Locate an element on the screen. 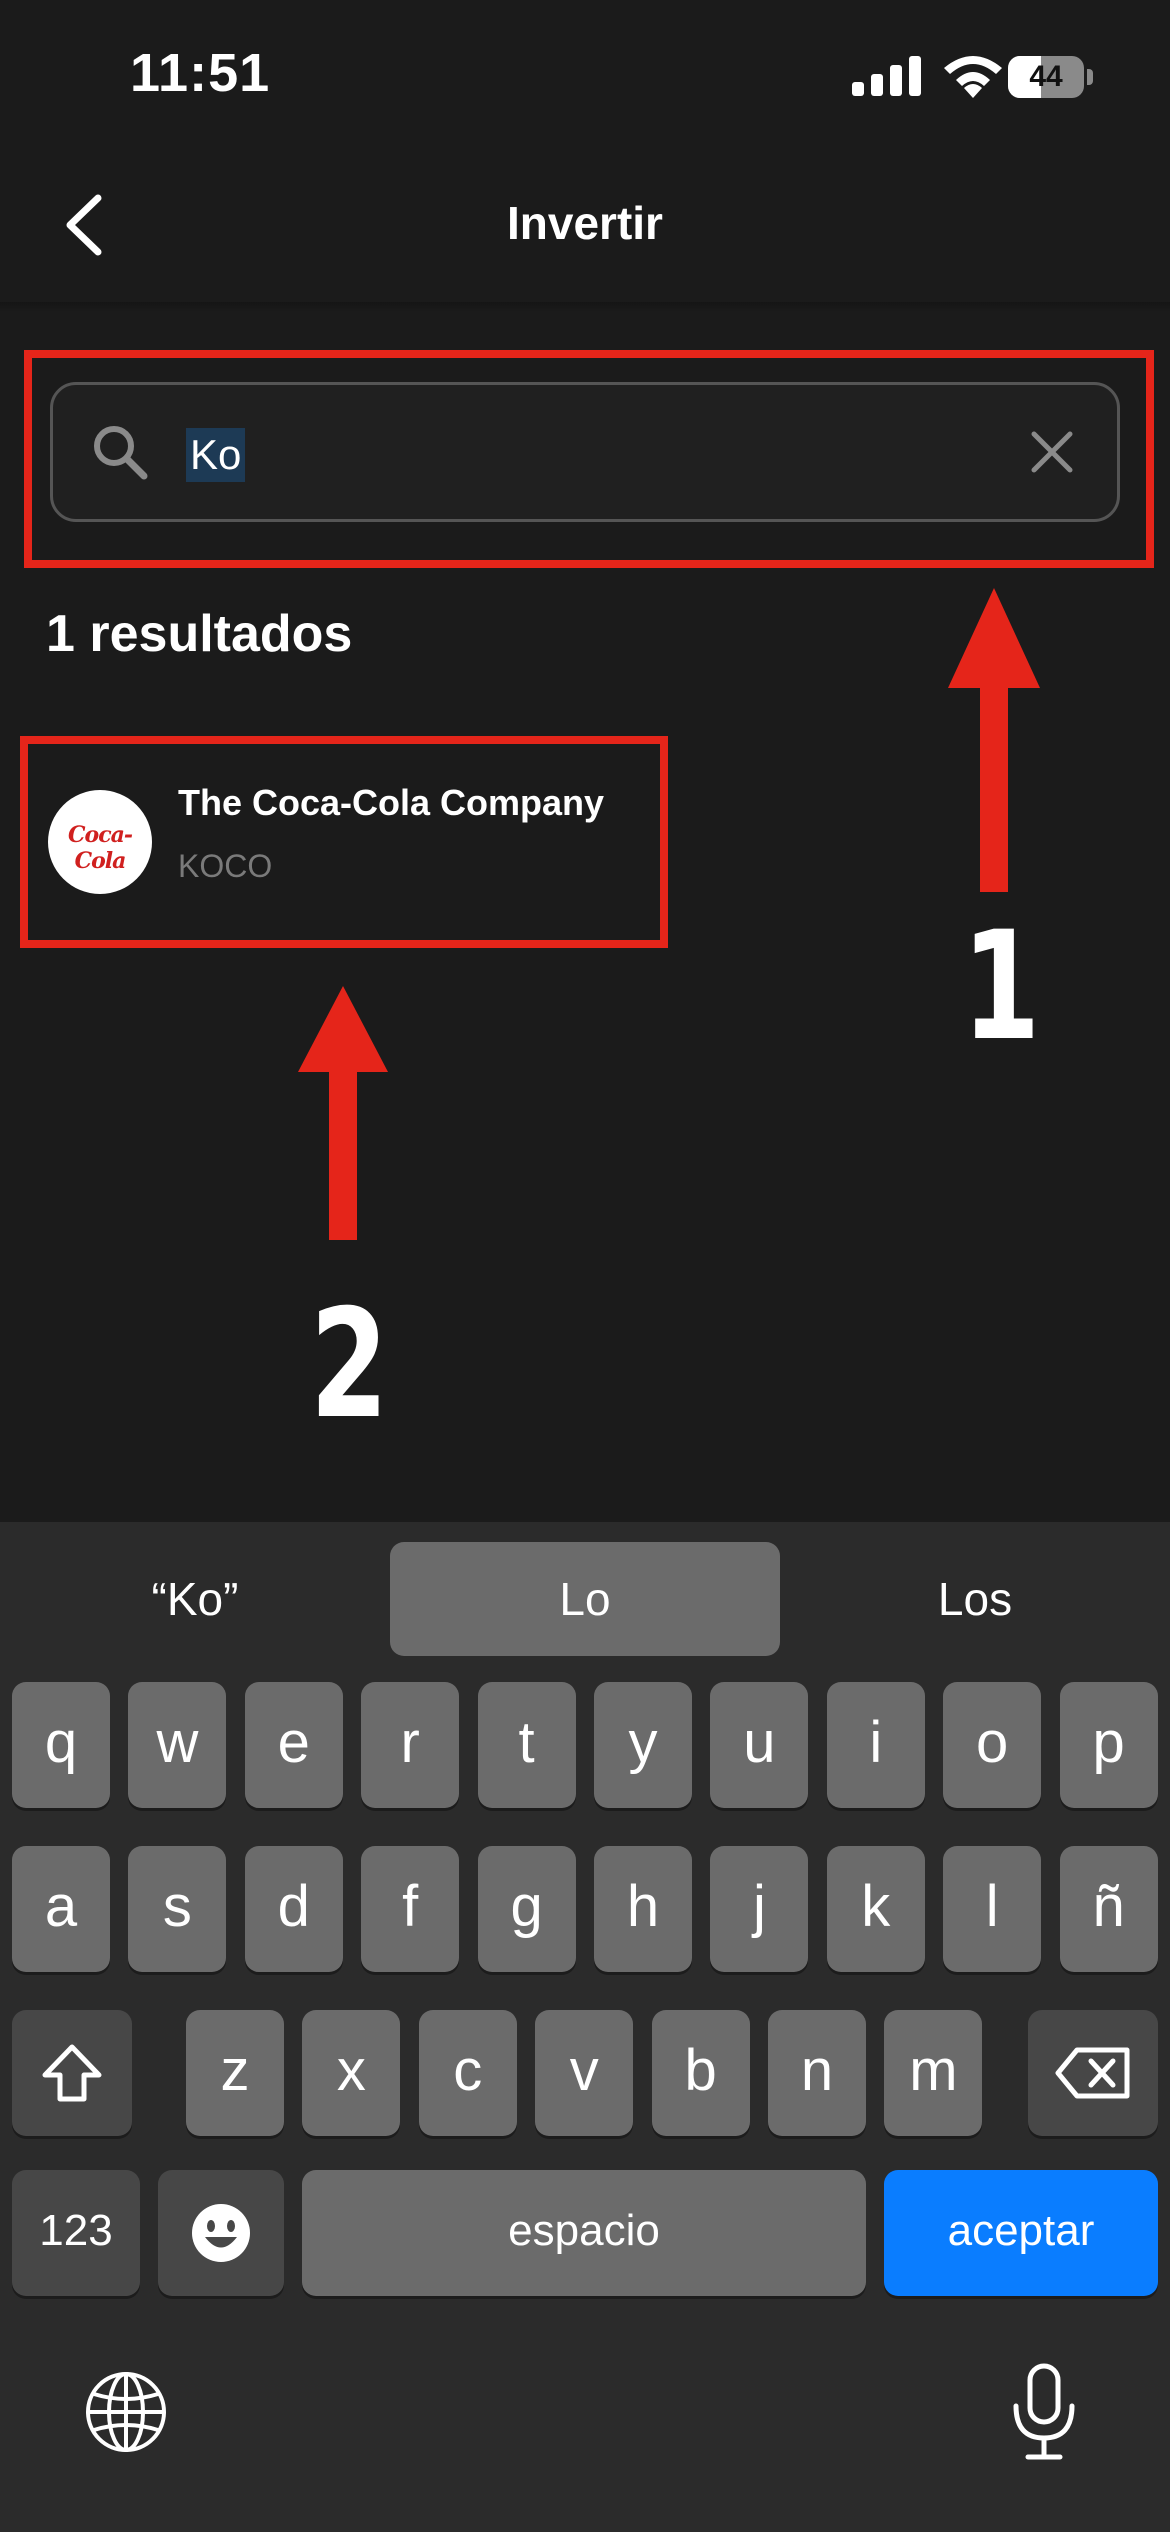  numbers-key: 123 is located at coordinates (76, 2233).